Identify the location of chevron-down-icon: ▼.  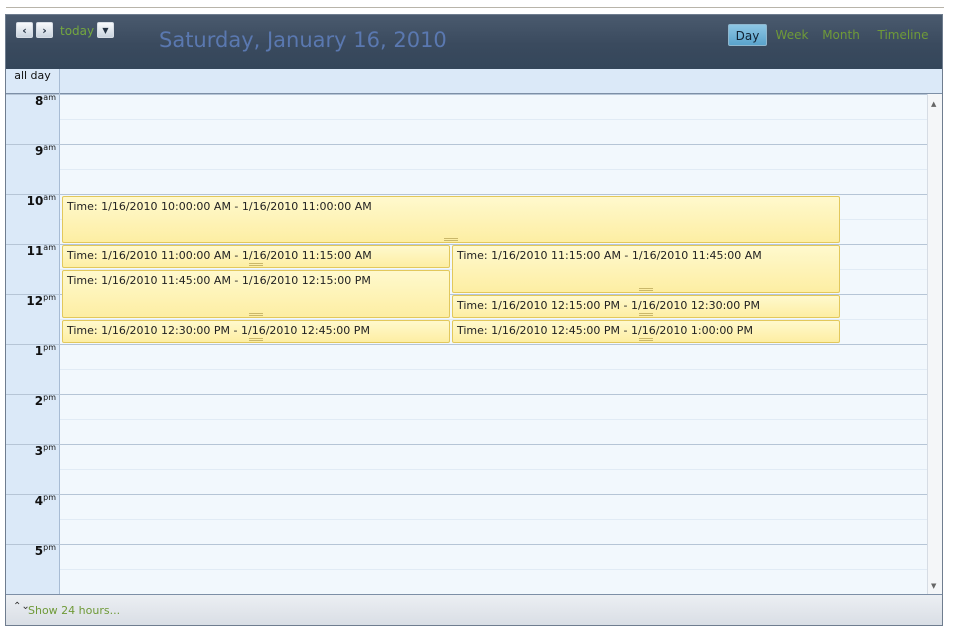
(105, 30).